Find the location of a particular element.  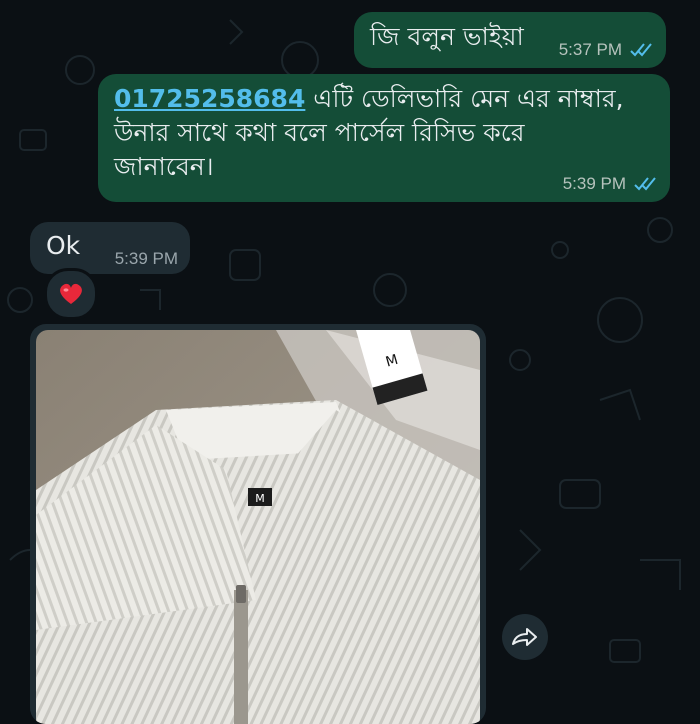

message-reaction is located at coordinates (71, 294).